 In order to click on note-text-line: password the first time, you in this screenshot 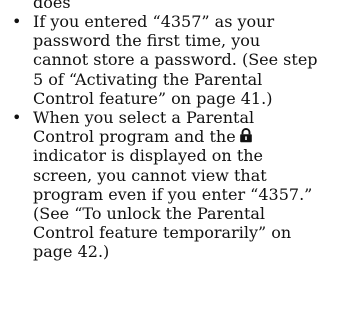, I will do `click(147, 41)`.